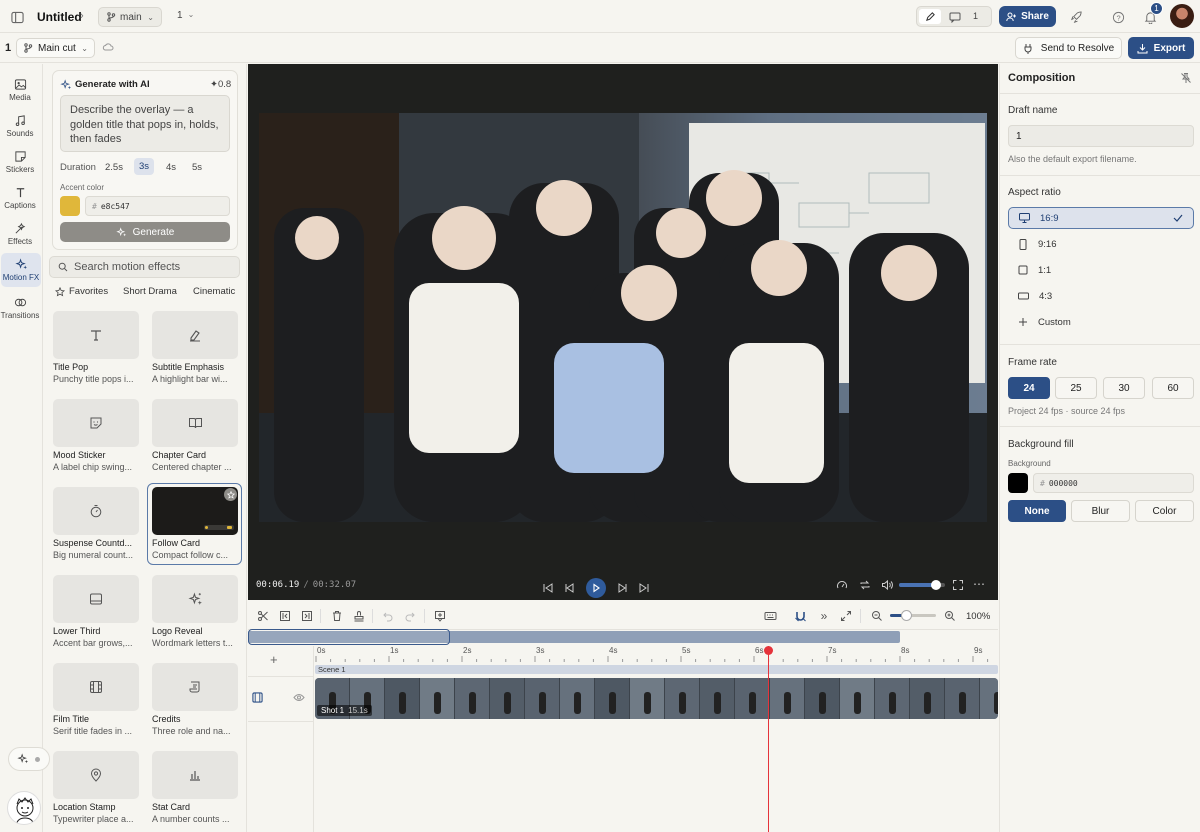 This screenshot has height=832, width=1200. Describe the element at coordinates (274, 659) in the screenshot. I see `add-track-icon: +` at that location.